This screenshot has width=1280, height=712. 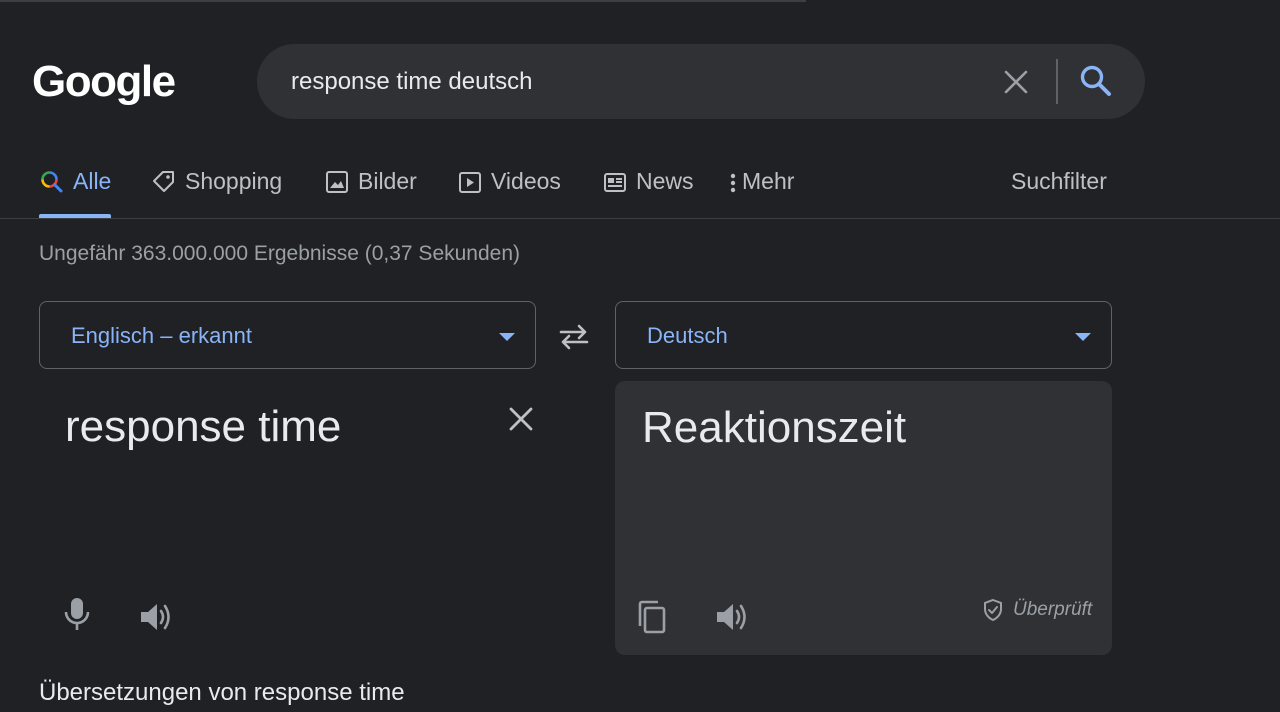 I want to click on verified-badge: Überprüft, so click(x=1036, y=610).